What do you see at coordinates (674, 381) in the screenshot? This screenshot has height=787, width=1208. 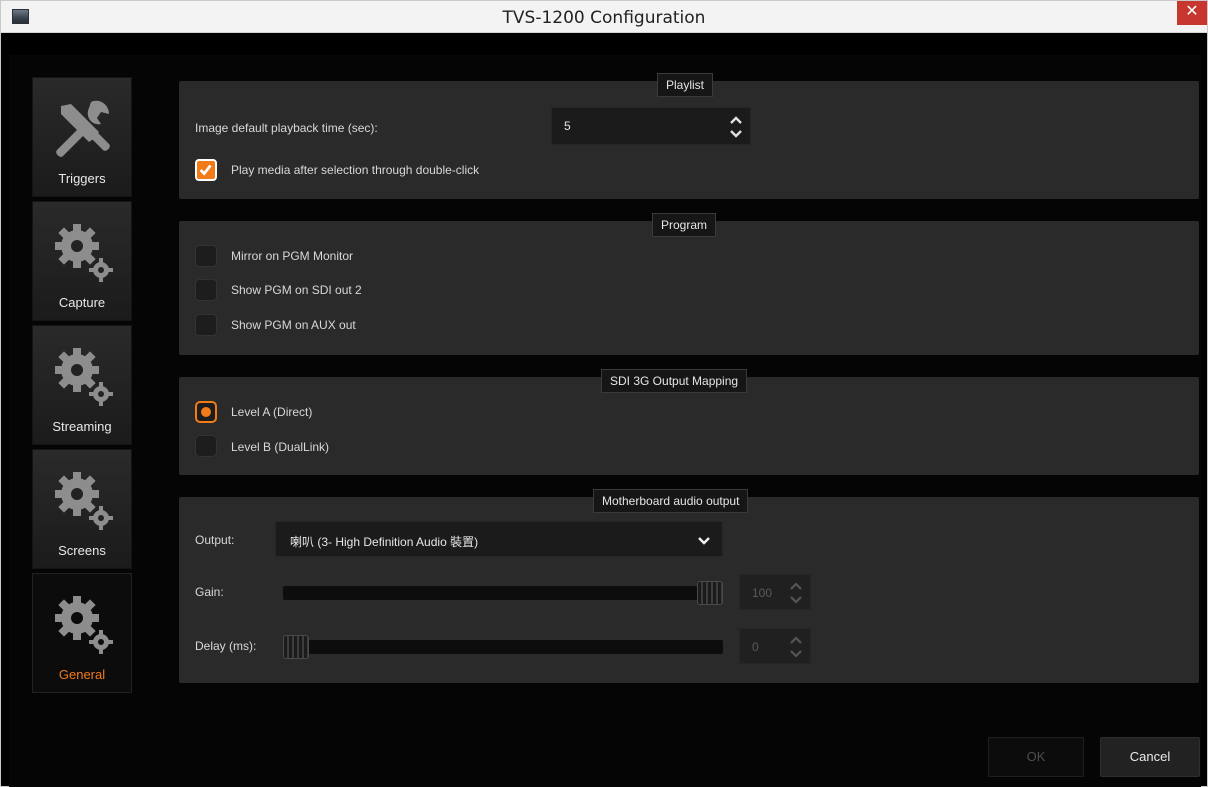 I see `group-title: SDI 3G Output Mapping` at bounding box center [674, 381].